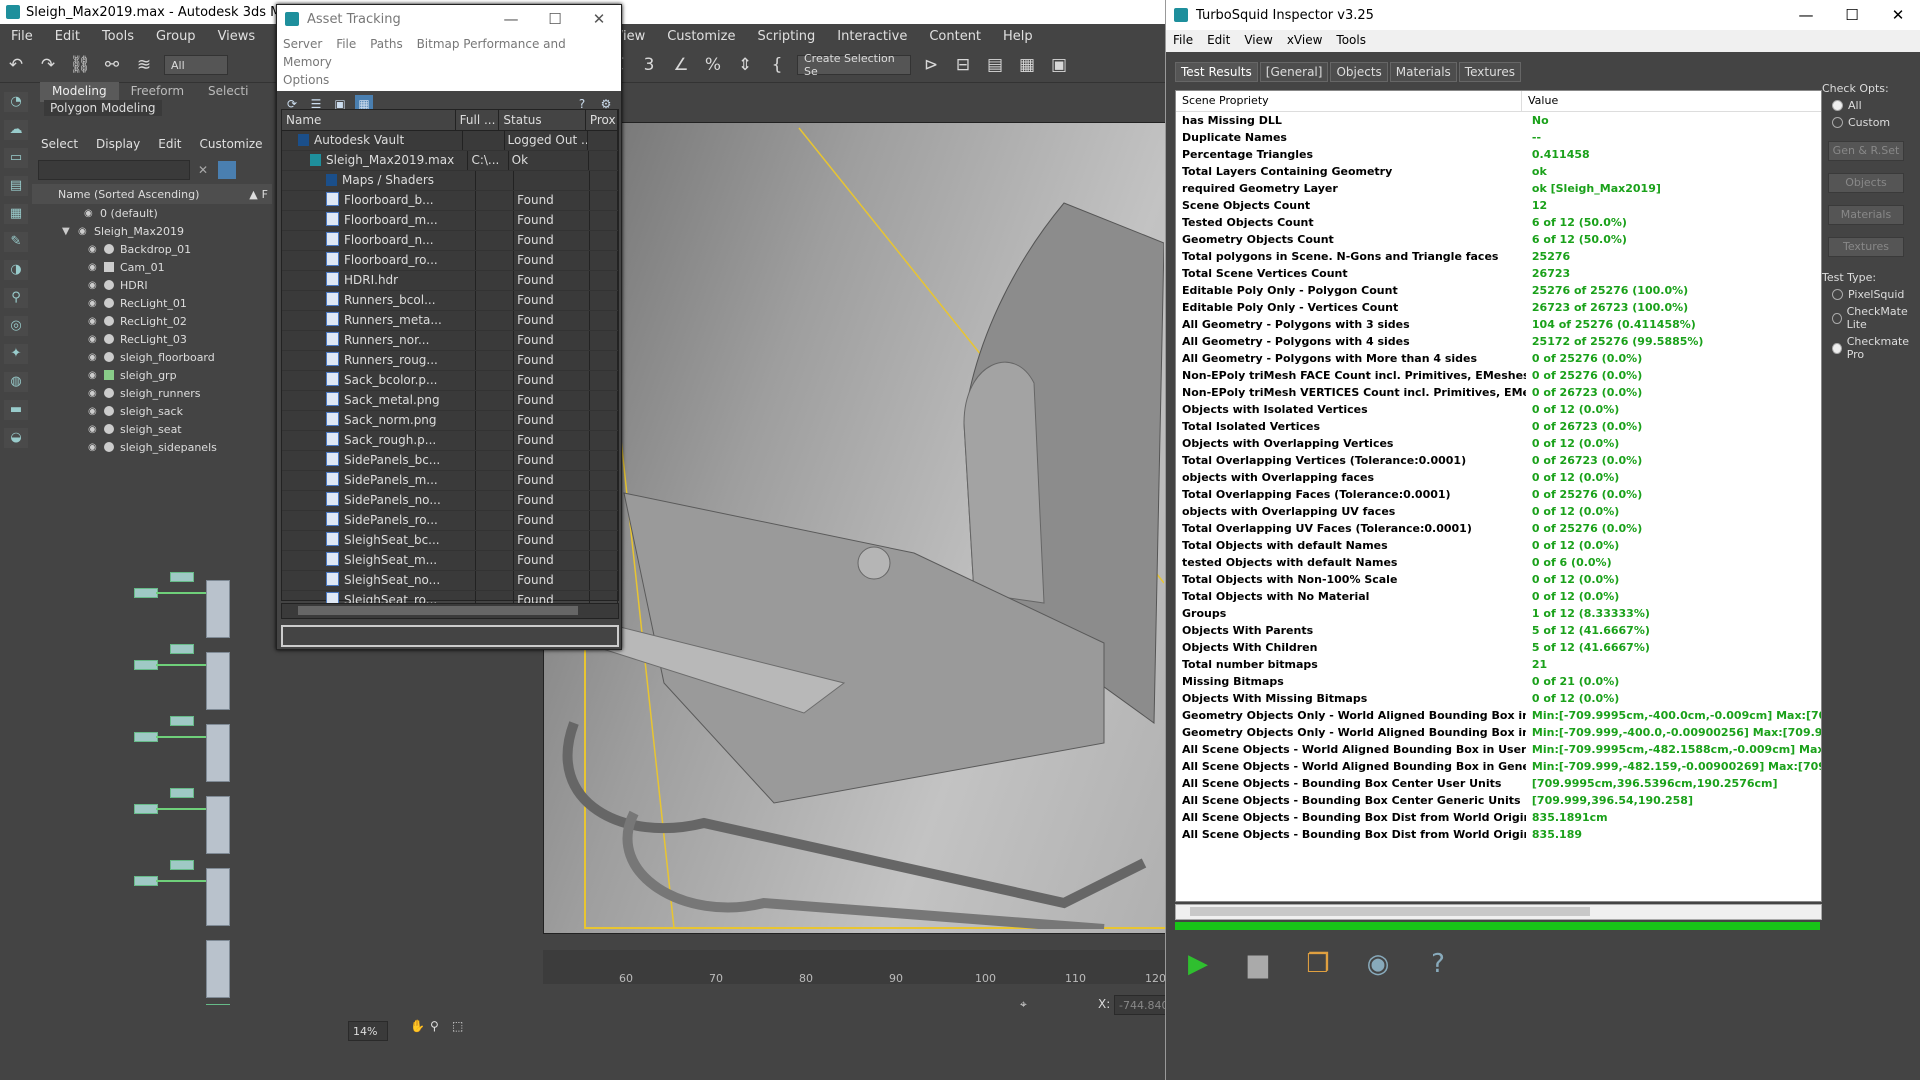 The height and width of the screenshot is (1080, 1920). Describe the element at coordinates (450, 581) in the screenshot. I see `asset-row: SleighSeat_no... Found` at that location.